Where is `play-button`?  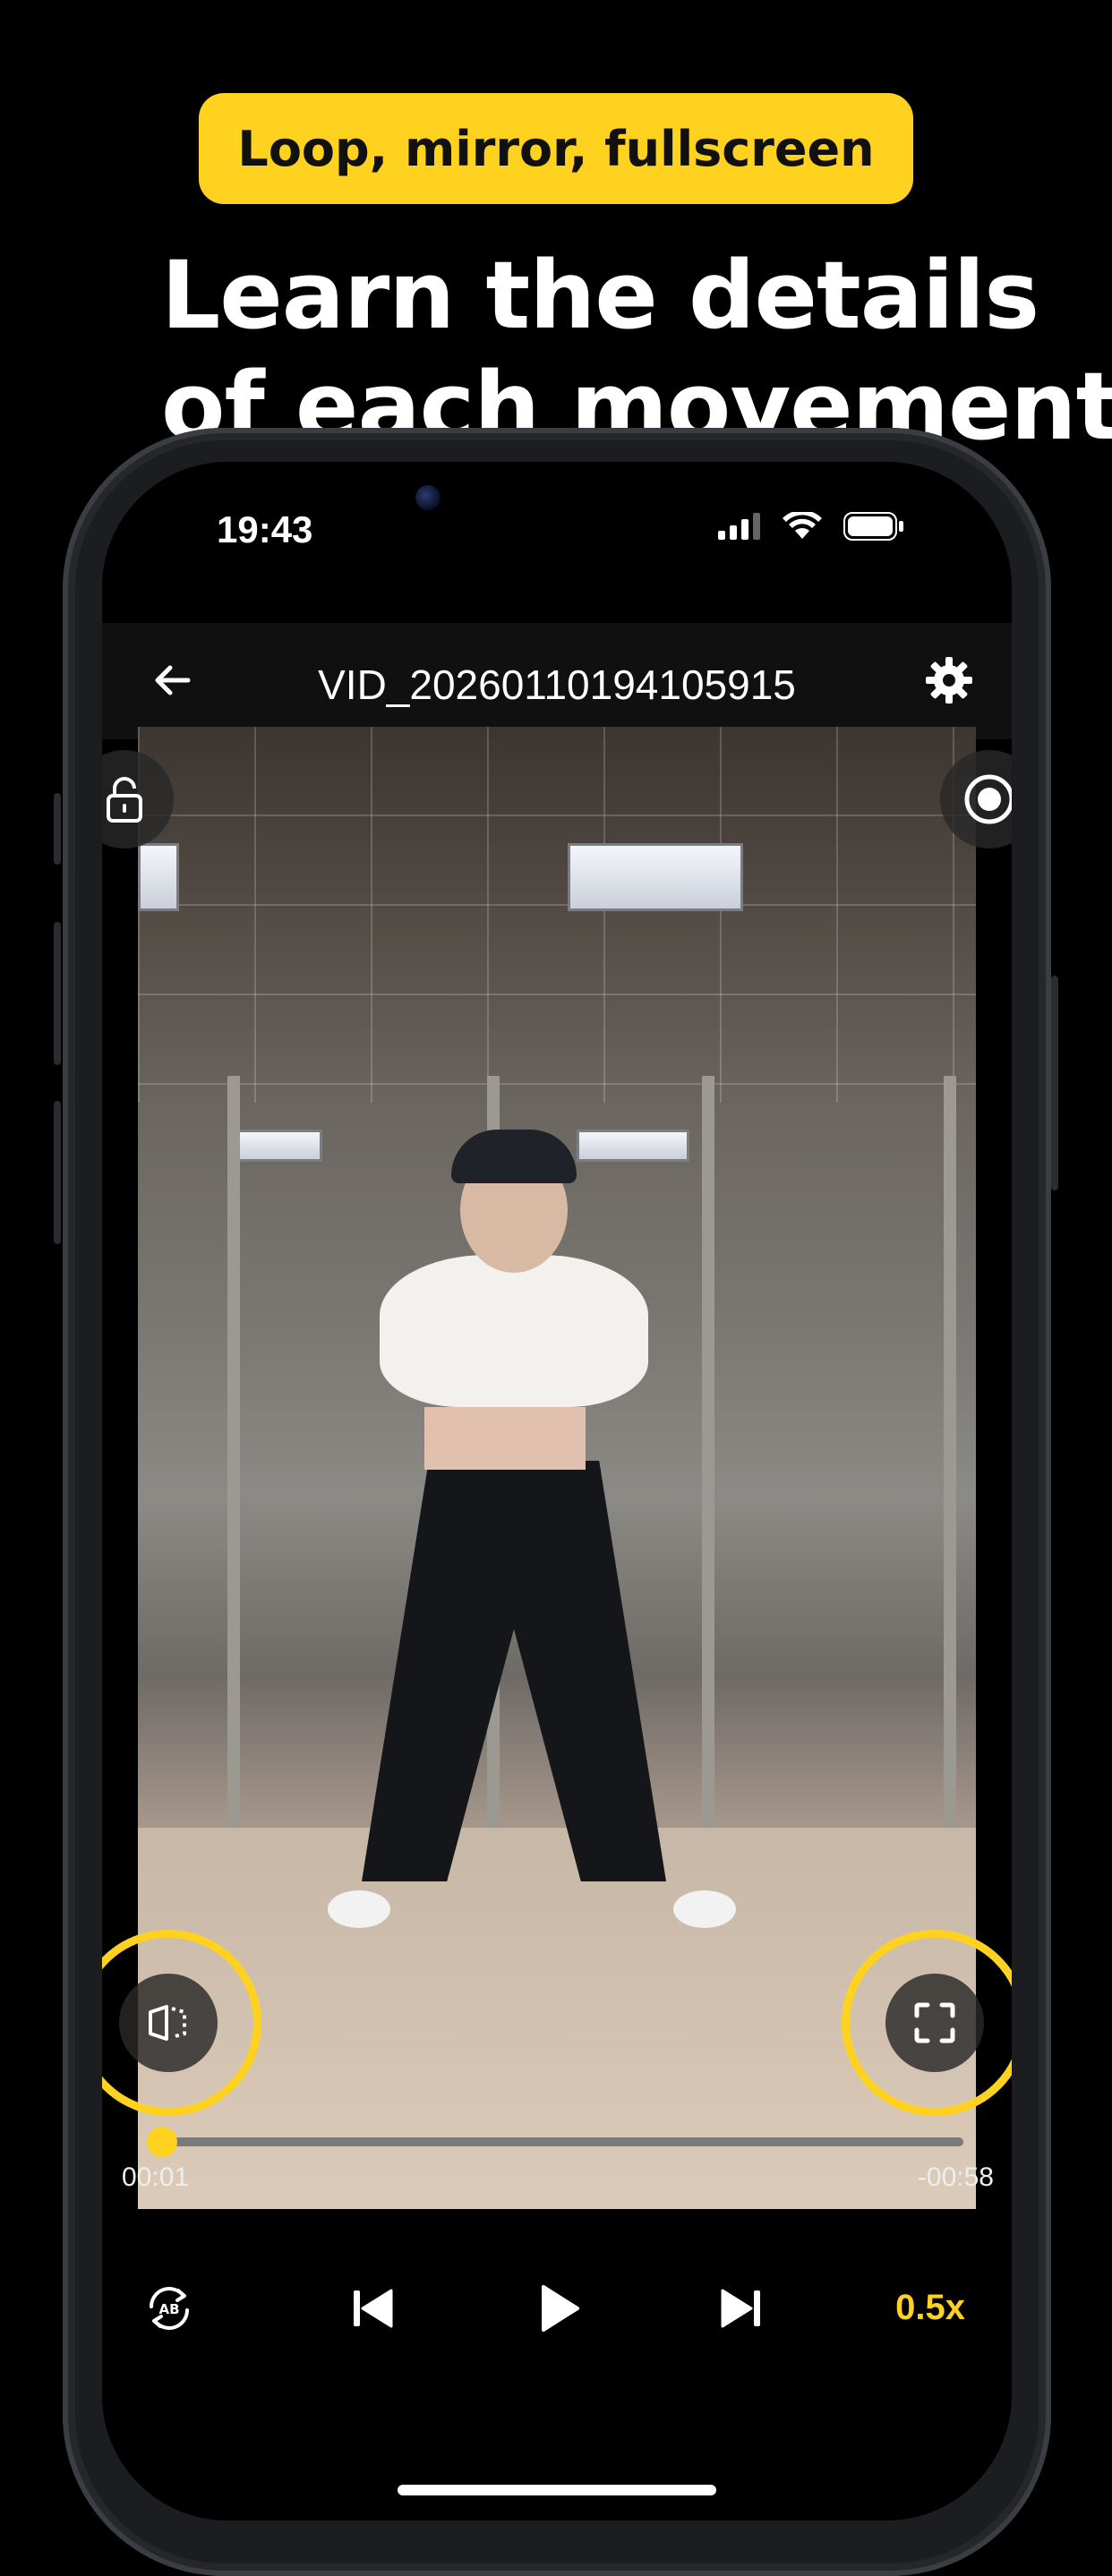 play-button is located at coordinates (557, 2308).